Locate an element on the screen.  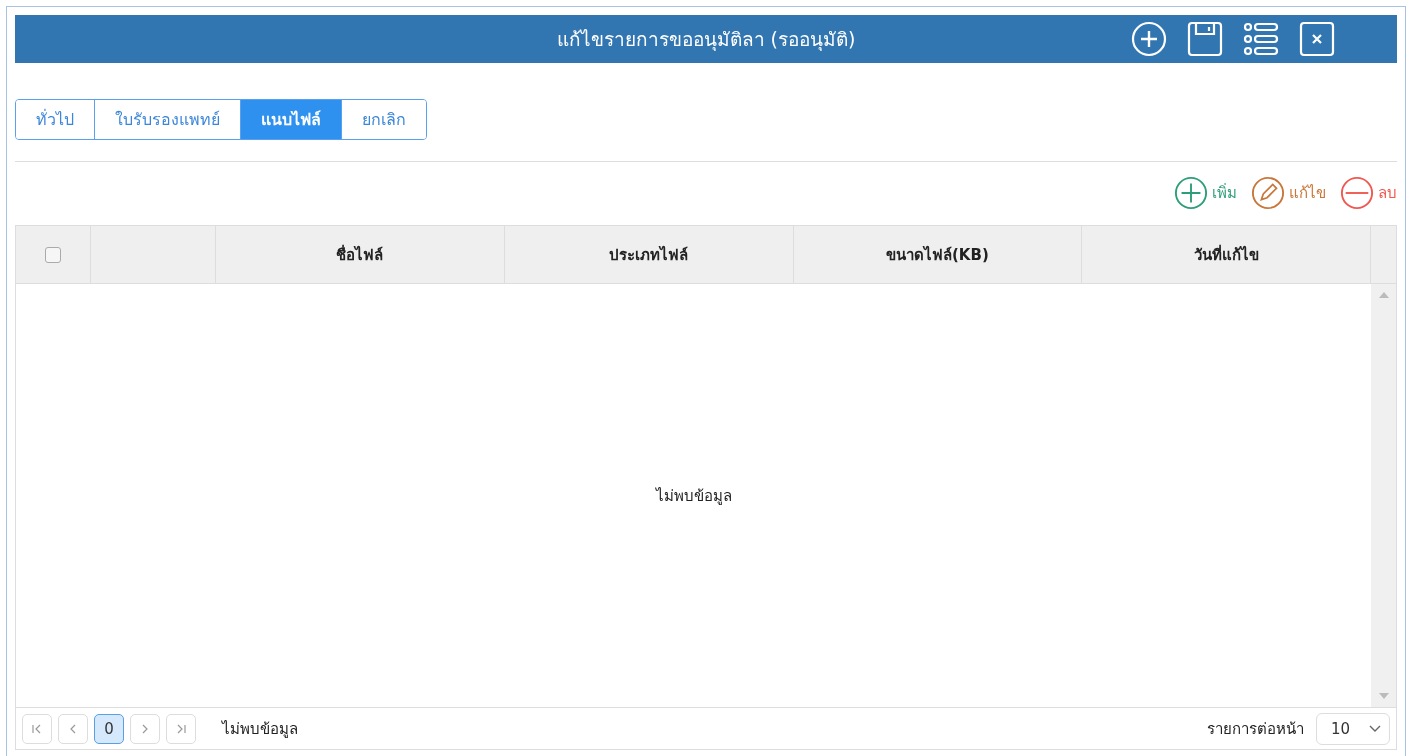
list-icon is located at coordinates (1261, 39).